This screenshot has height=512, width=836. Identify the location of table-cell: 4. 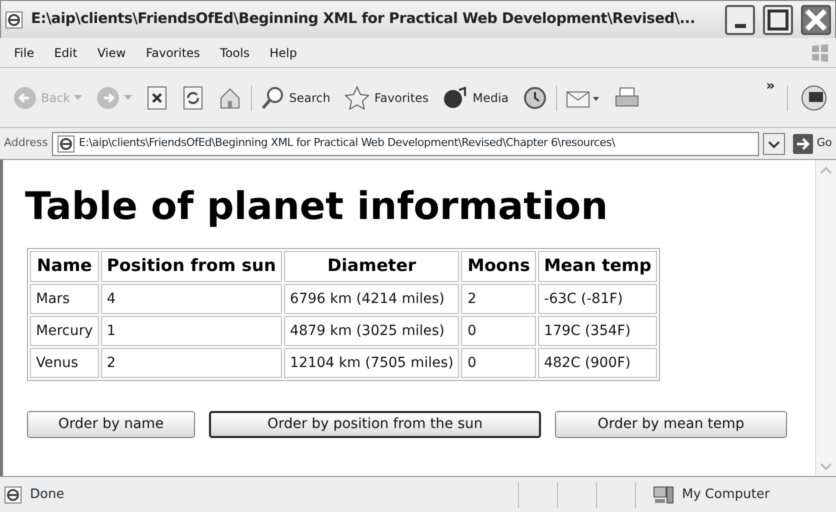
(191, 299).